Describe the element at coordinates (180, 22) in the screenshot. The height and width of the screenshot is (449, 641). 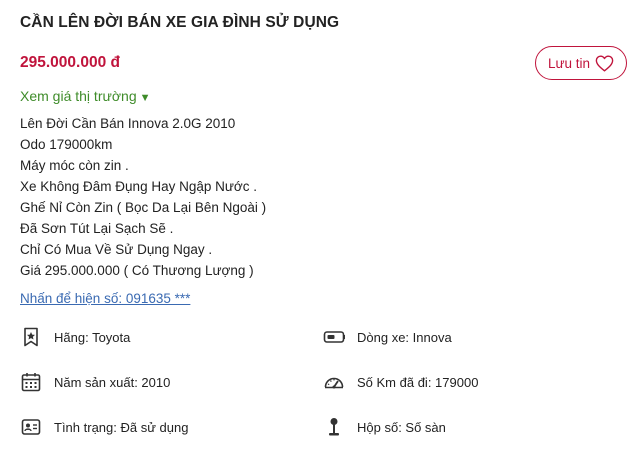
I see `listing-title: CẦN LÊN ĐỜI BÁN XE GIA ĐÌNH SỬ DỤNG` at that location.